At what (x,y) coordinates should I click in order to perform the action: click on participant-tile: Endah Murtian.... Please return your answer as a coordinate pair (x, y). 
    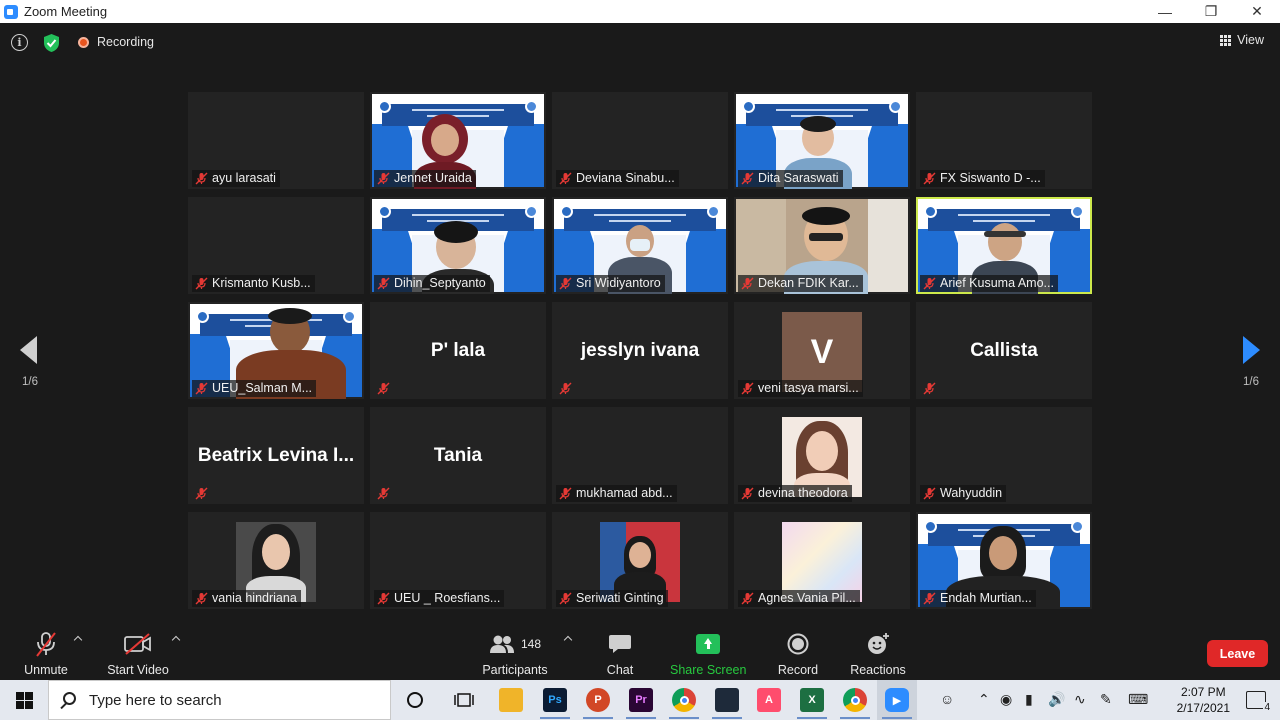
    Looking at the image, I should click on (1004, 560).